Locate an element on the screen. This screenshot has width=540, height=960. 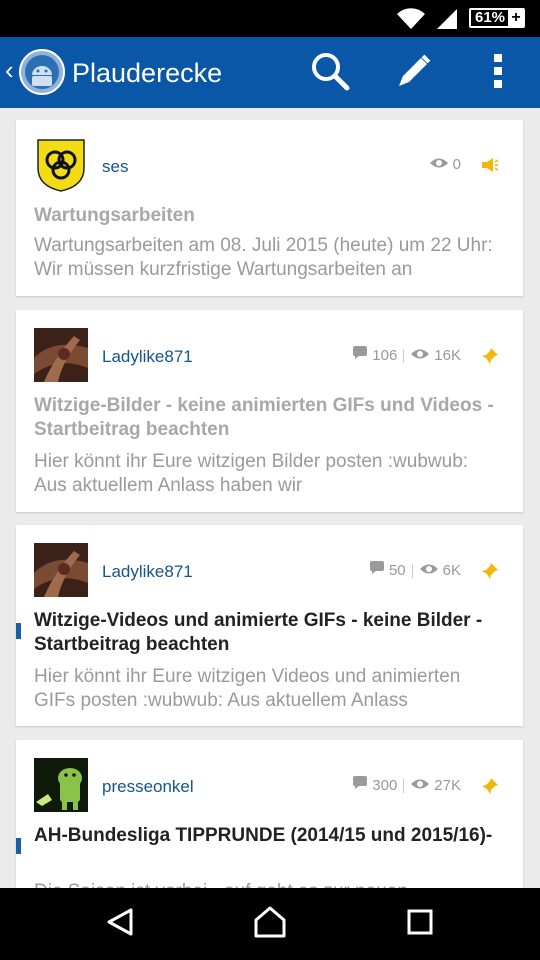
reply-count: 300 is located at coordinates (374, 785).